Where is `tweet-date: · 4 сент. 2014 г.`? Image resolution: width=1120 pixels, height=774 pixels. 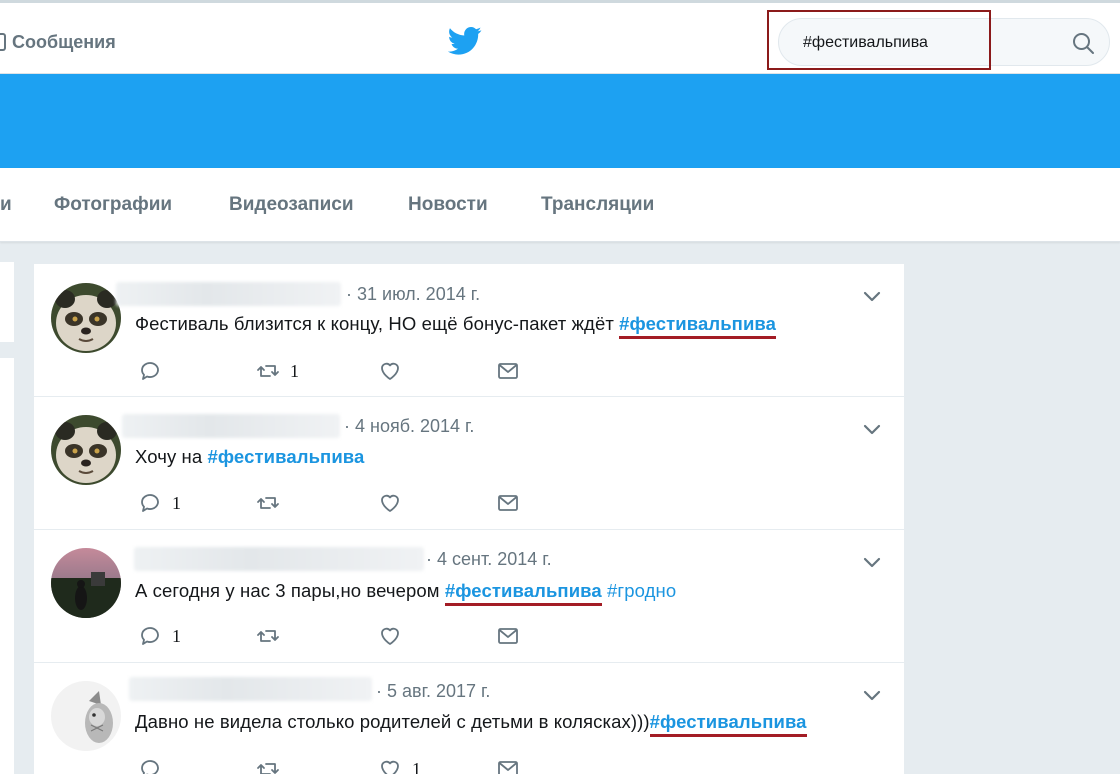
tweet-date: · 4 сент. 2014 г. is located at coordinates (489, 559).